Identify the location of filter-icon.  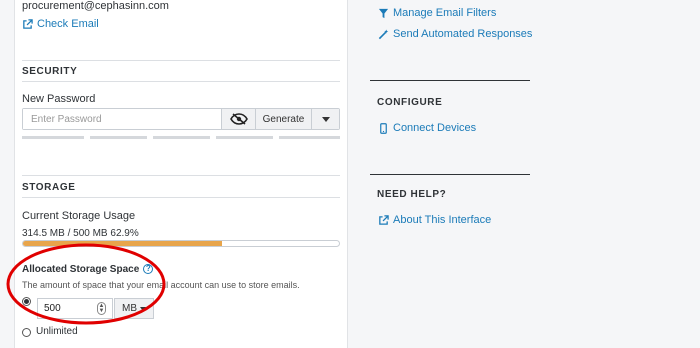
(383, 13).